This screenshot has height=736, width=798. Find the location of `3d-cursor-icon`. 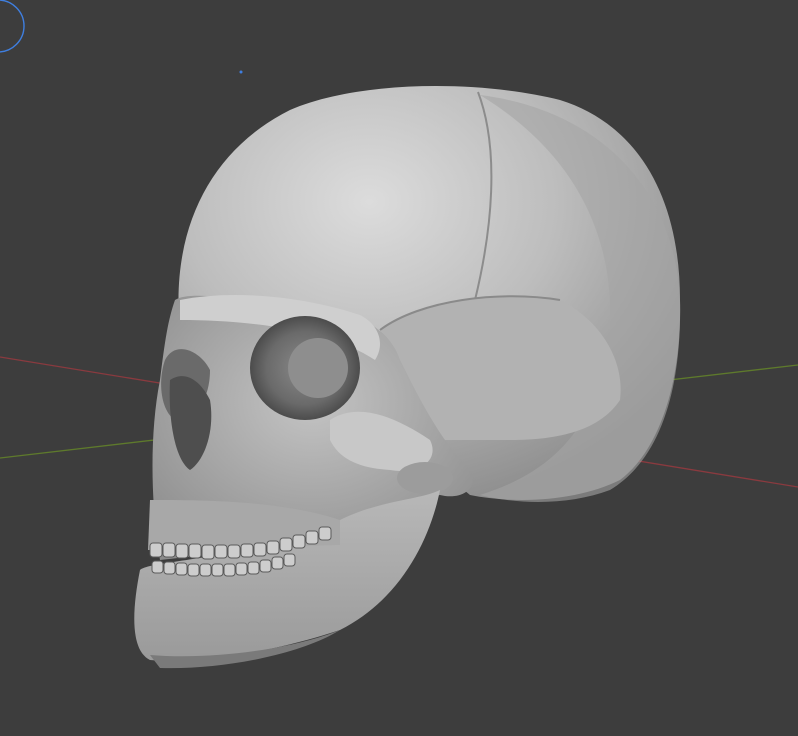

3d-cursor-icon is located at coordinates (241, 72).